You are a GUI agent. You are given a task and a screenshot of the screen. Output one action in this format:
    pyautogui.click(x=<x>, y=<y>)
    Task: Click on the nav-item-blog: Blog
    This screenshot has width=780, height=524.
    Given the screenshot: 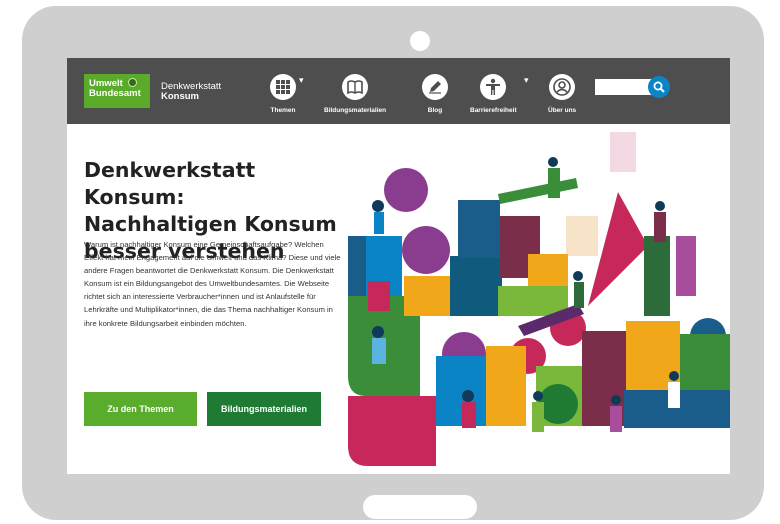 What is the action you would take?
    pyautogui.click(x=435, y=94)
    